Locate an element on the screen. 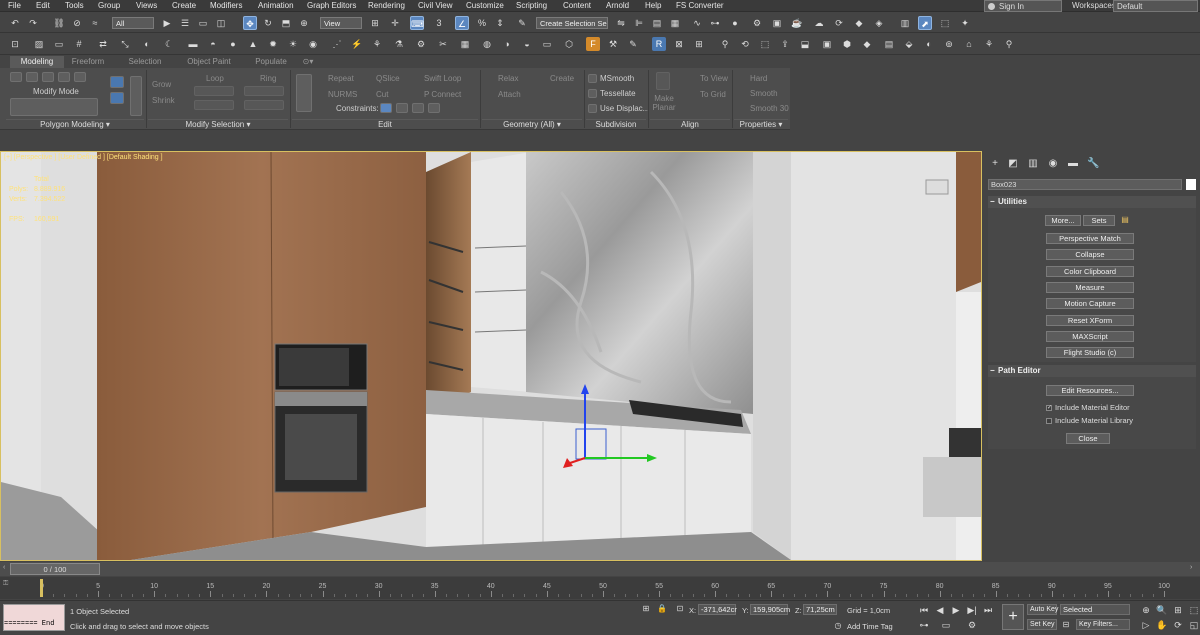 The image size is (1200, 635). link-icon: ⛓ is located at coordinates (59, 23).